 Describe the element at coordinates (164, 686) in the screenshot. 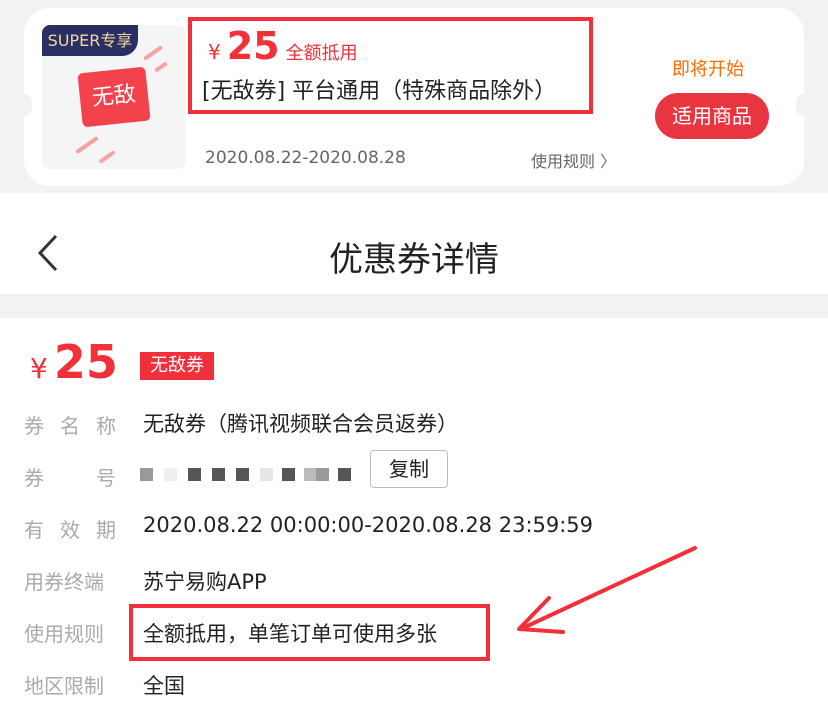

I see `region-value: 全国` at that location.